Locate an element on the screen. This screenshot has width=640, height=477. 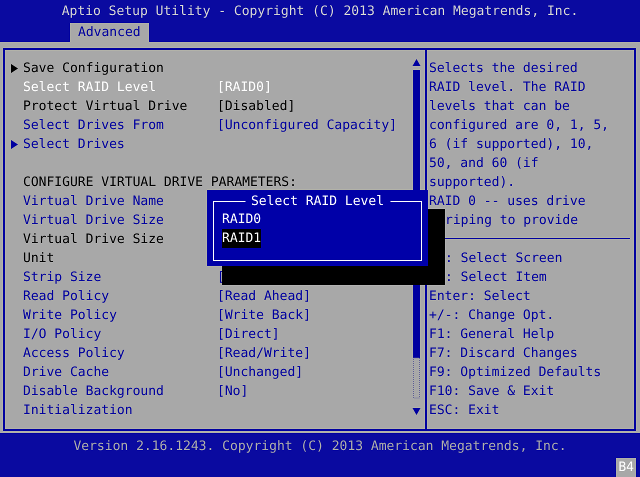
key-hint: ESC: Exit is located at coordinates (464, 411).